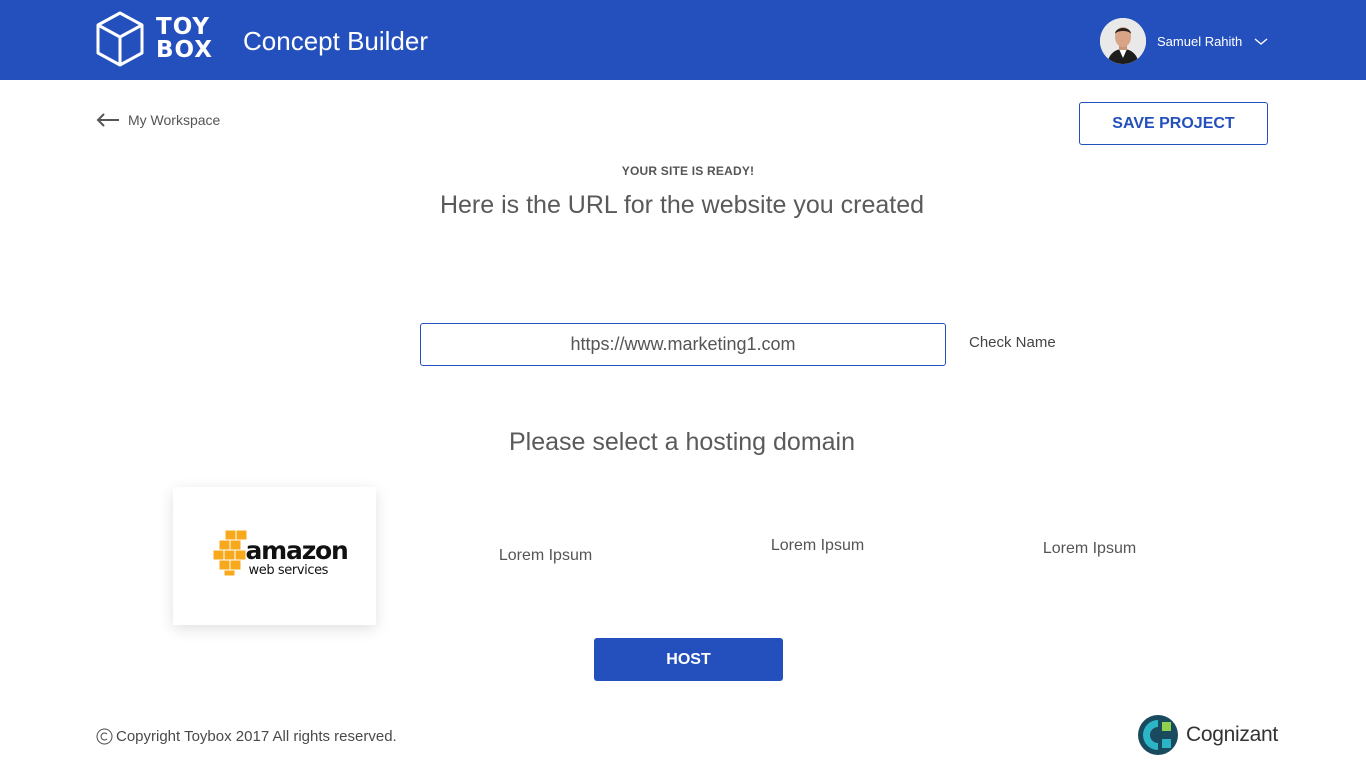 The height and width of the screenshot is (768, 1366). I want to click on aws-web-services-text: web services, so click(288, 570).